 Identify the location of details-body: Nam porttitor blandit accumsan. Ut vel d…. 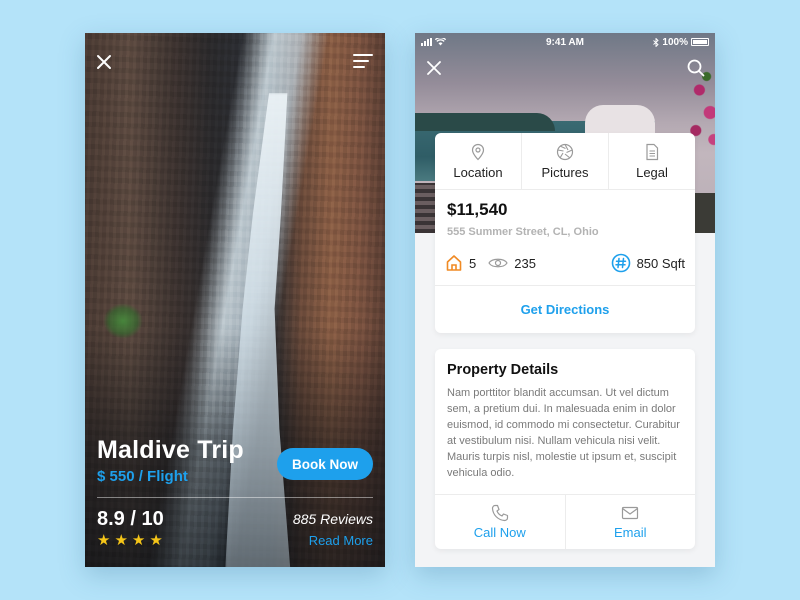
(563, 433).